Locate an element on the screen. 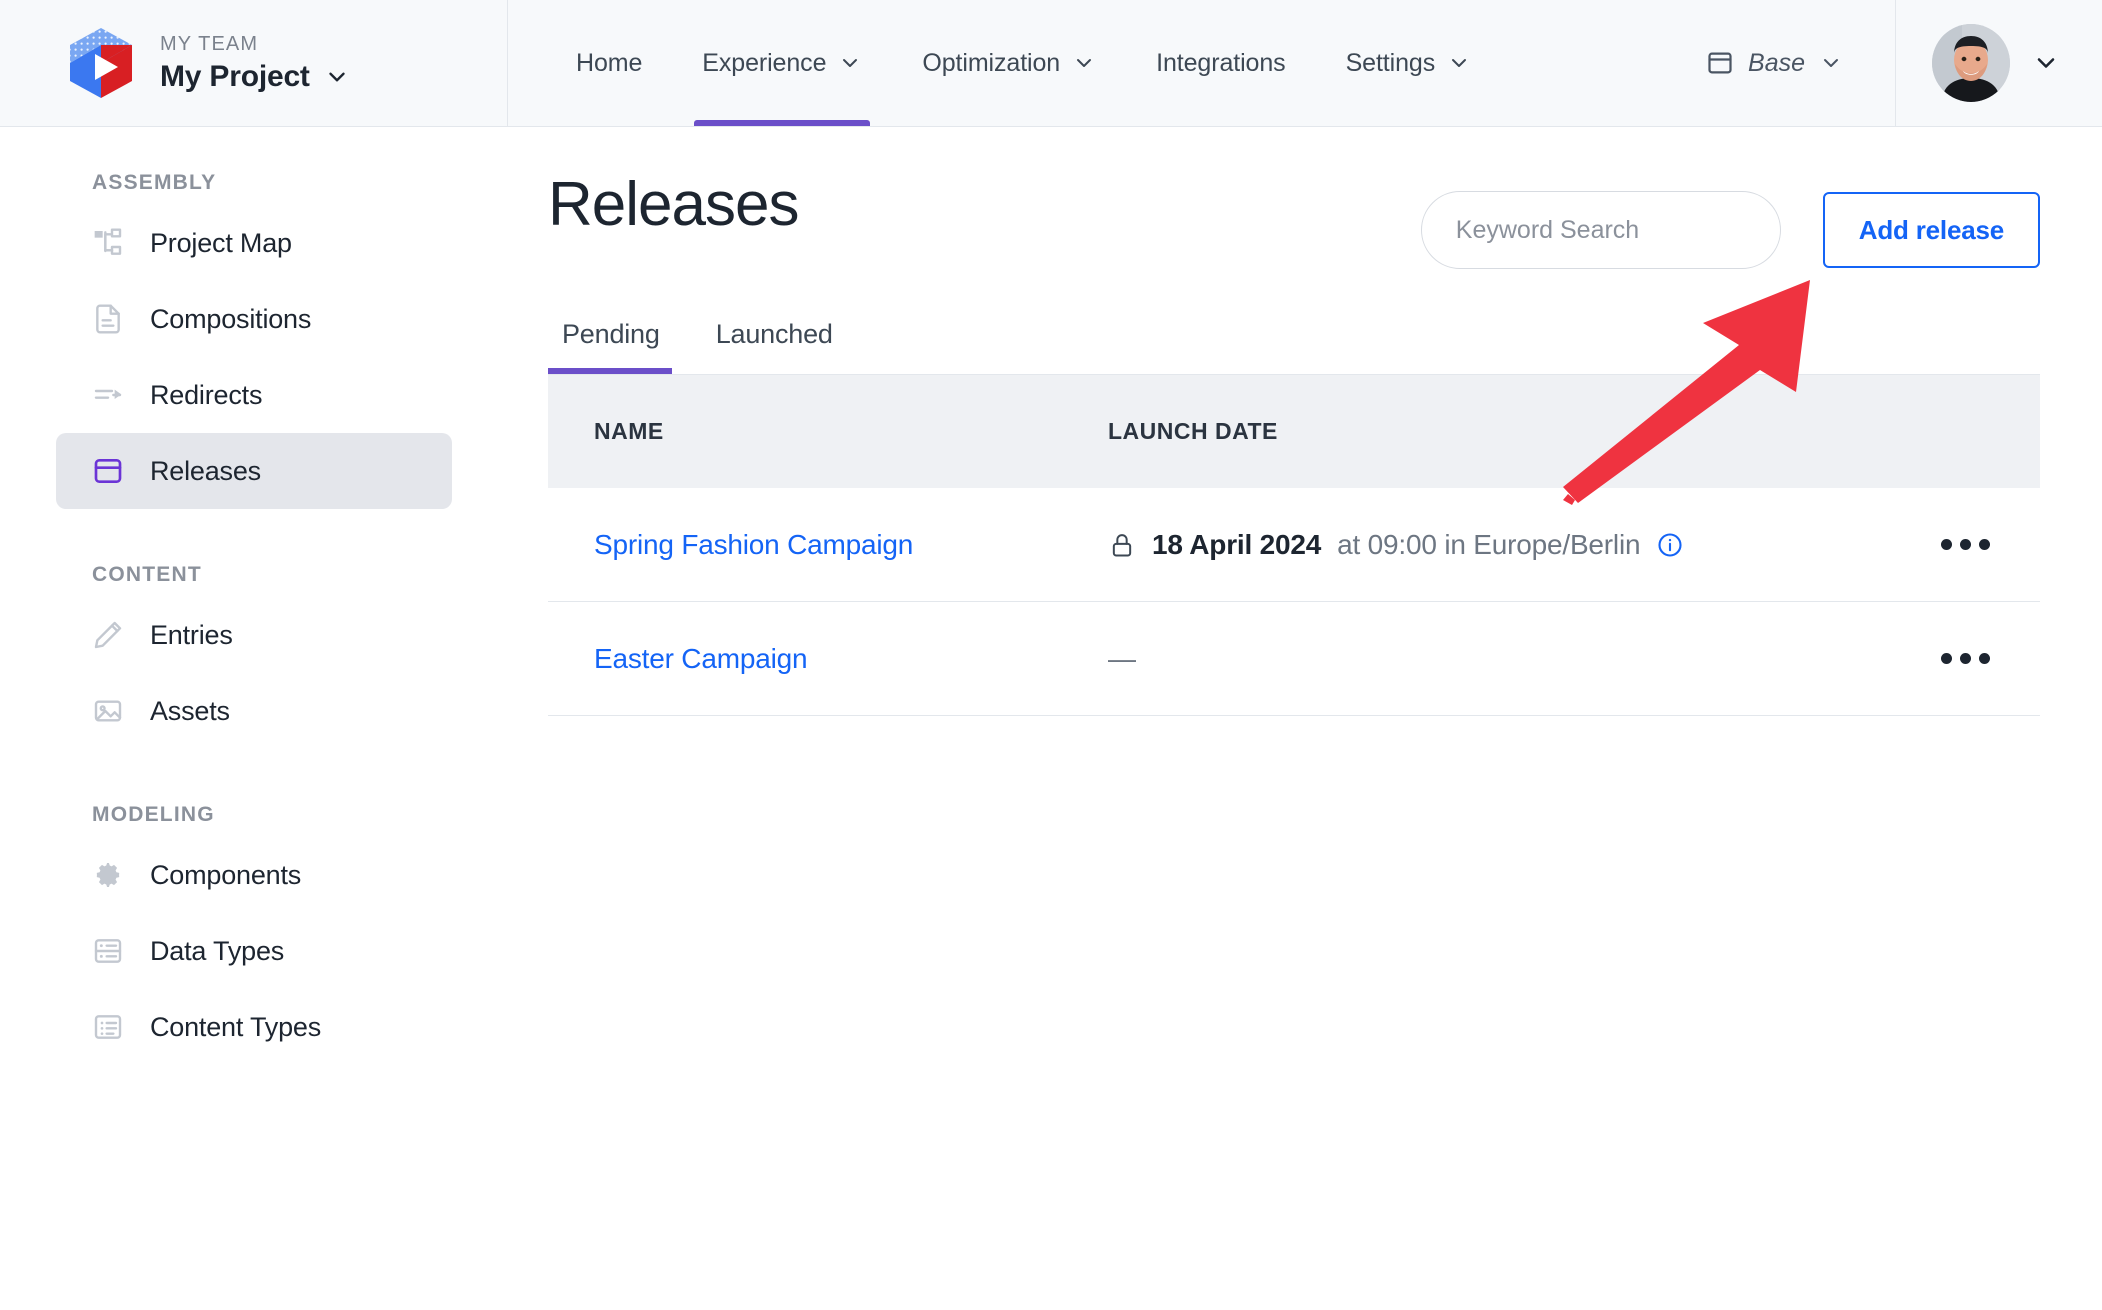 The height and width of the screenshot is (1310, 2102). nav-item-home: Home is located at coordinates (609, 63).